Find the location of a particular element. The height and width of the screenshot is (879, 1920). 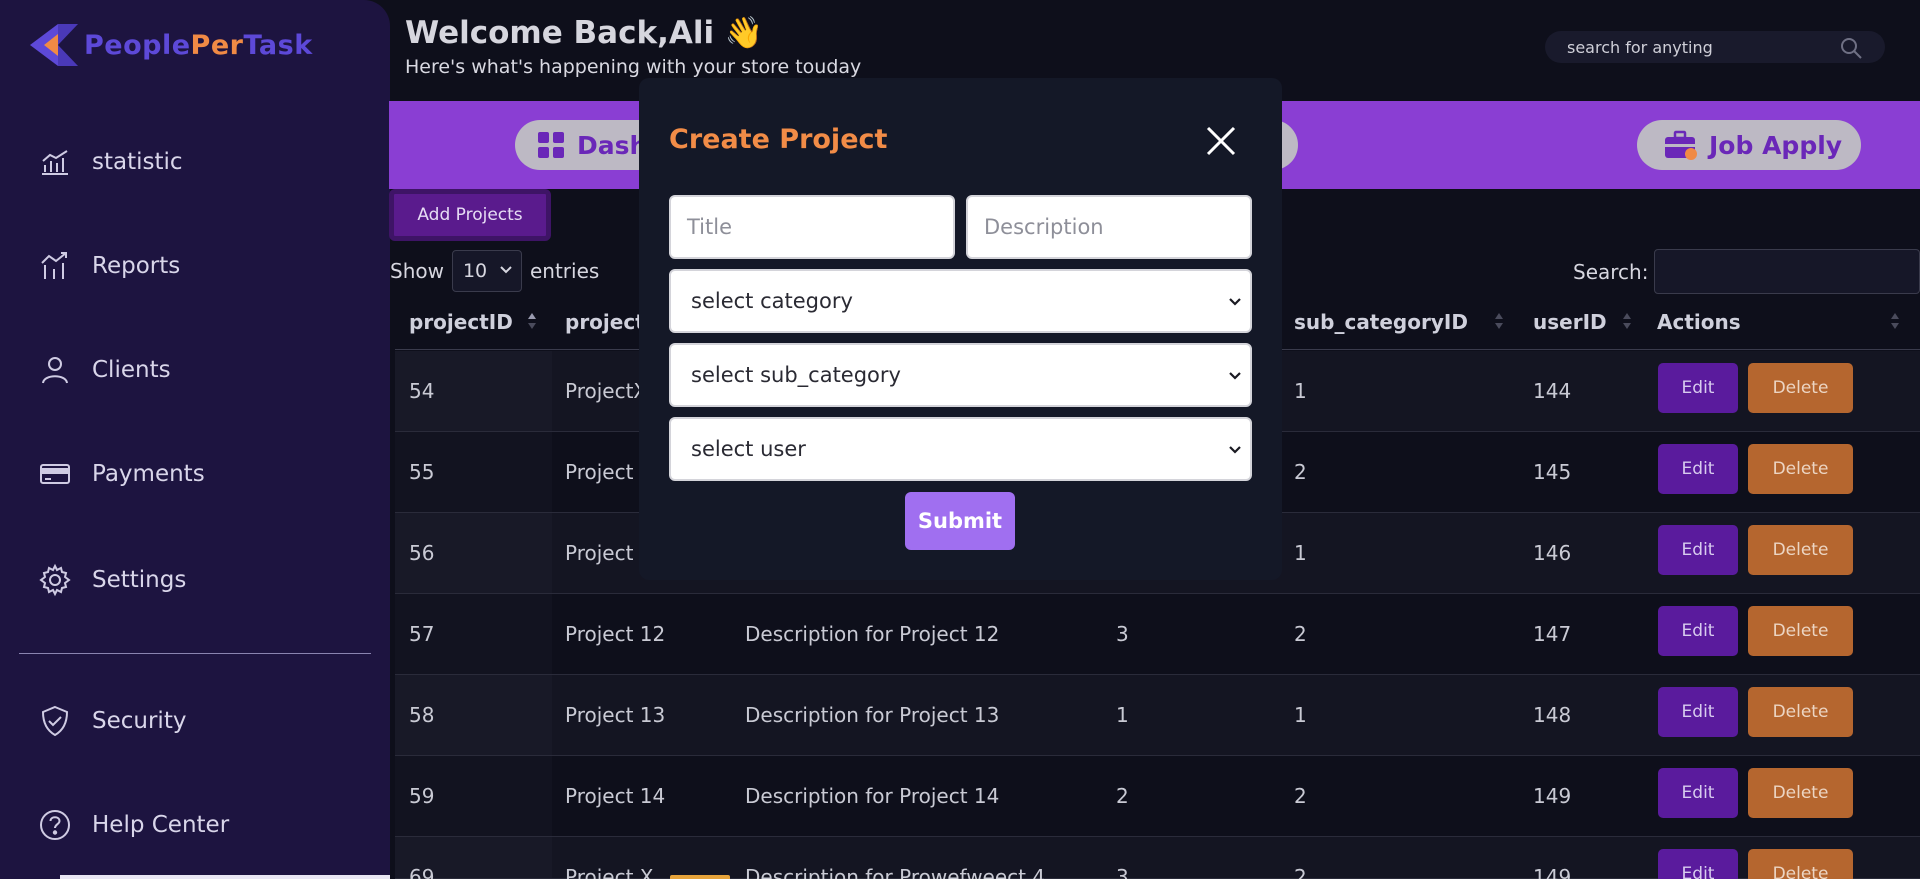

logo-text: PeoplePerTask is located at coordinates (198, 45).